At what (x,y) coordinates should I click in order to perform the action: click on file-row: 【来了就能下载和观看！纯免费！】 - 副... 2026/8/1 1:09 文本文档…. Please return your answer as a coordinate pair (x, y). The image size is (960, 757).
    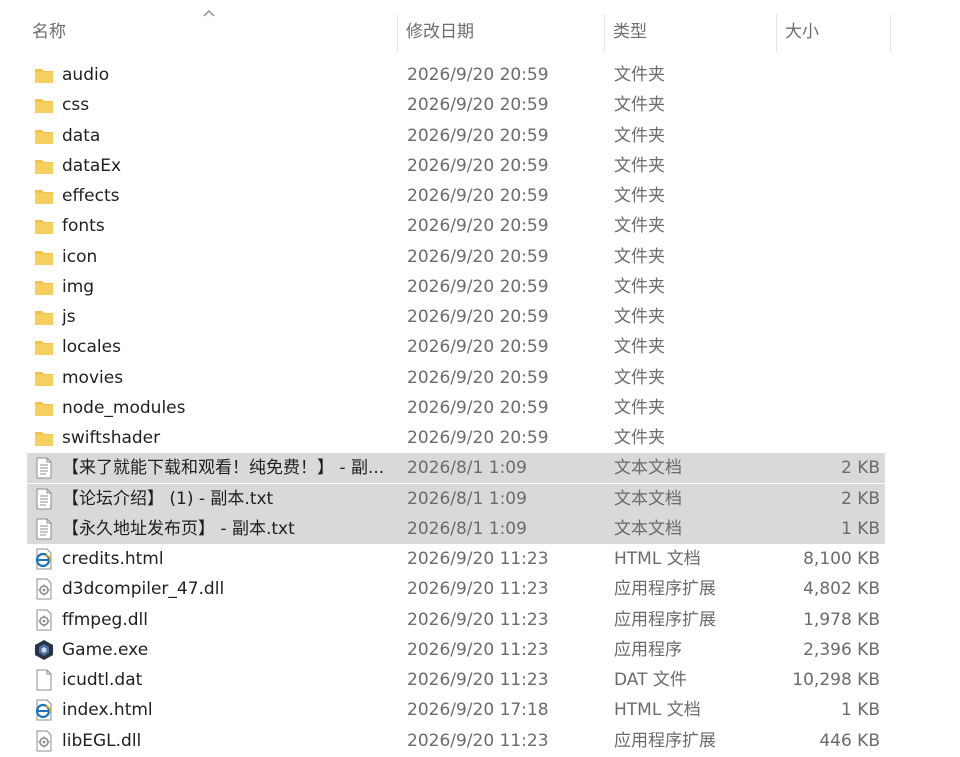
    Looking at the image, I should click on (480, 468).